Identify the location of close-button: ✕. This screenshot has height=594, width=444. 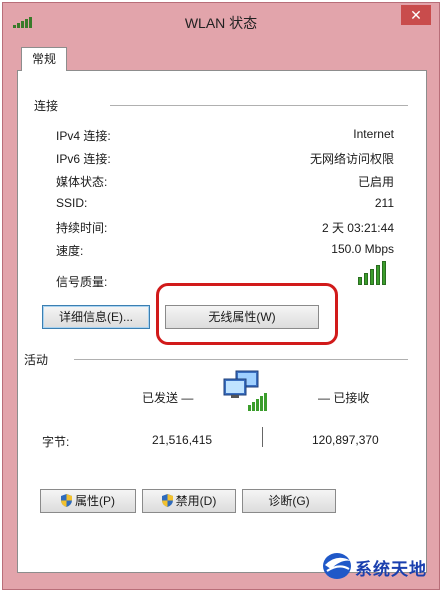
(416, 15).